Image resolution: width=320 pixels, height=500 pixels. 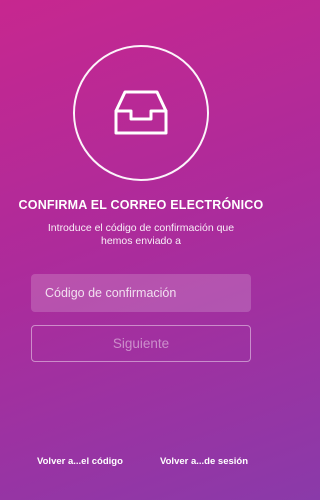 I want to click on page-title: CONFIRMA EL CORREO ELECTRÓNICO, so click(x=141, y=205).